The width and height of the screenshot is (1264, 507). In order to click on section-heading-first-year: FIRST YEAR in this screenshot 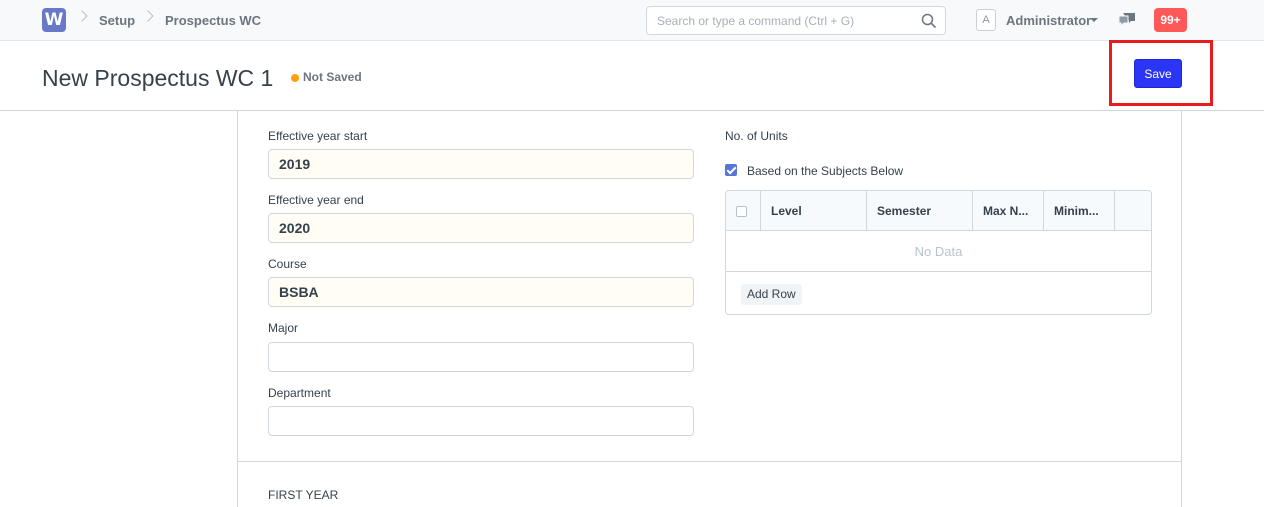, I will do `click(303, 495)`.